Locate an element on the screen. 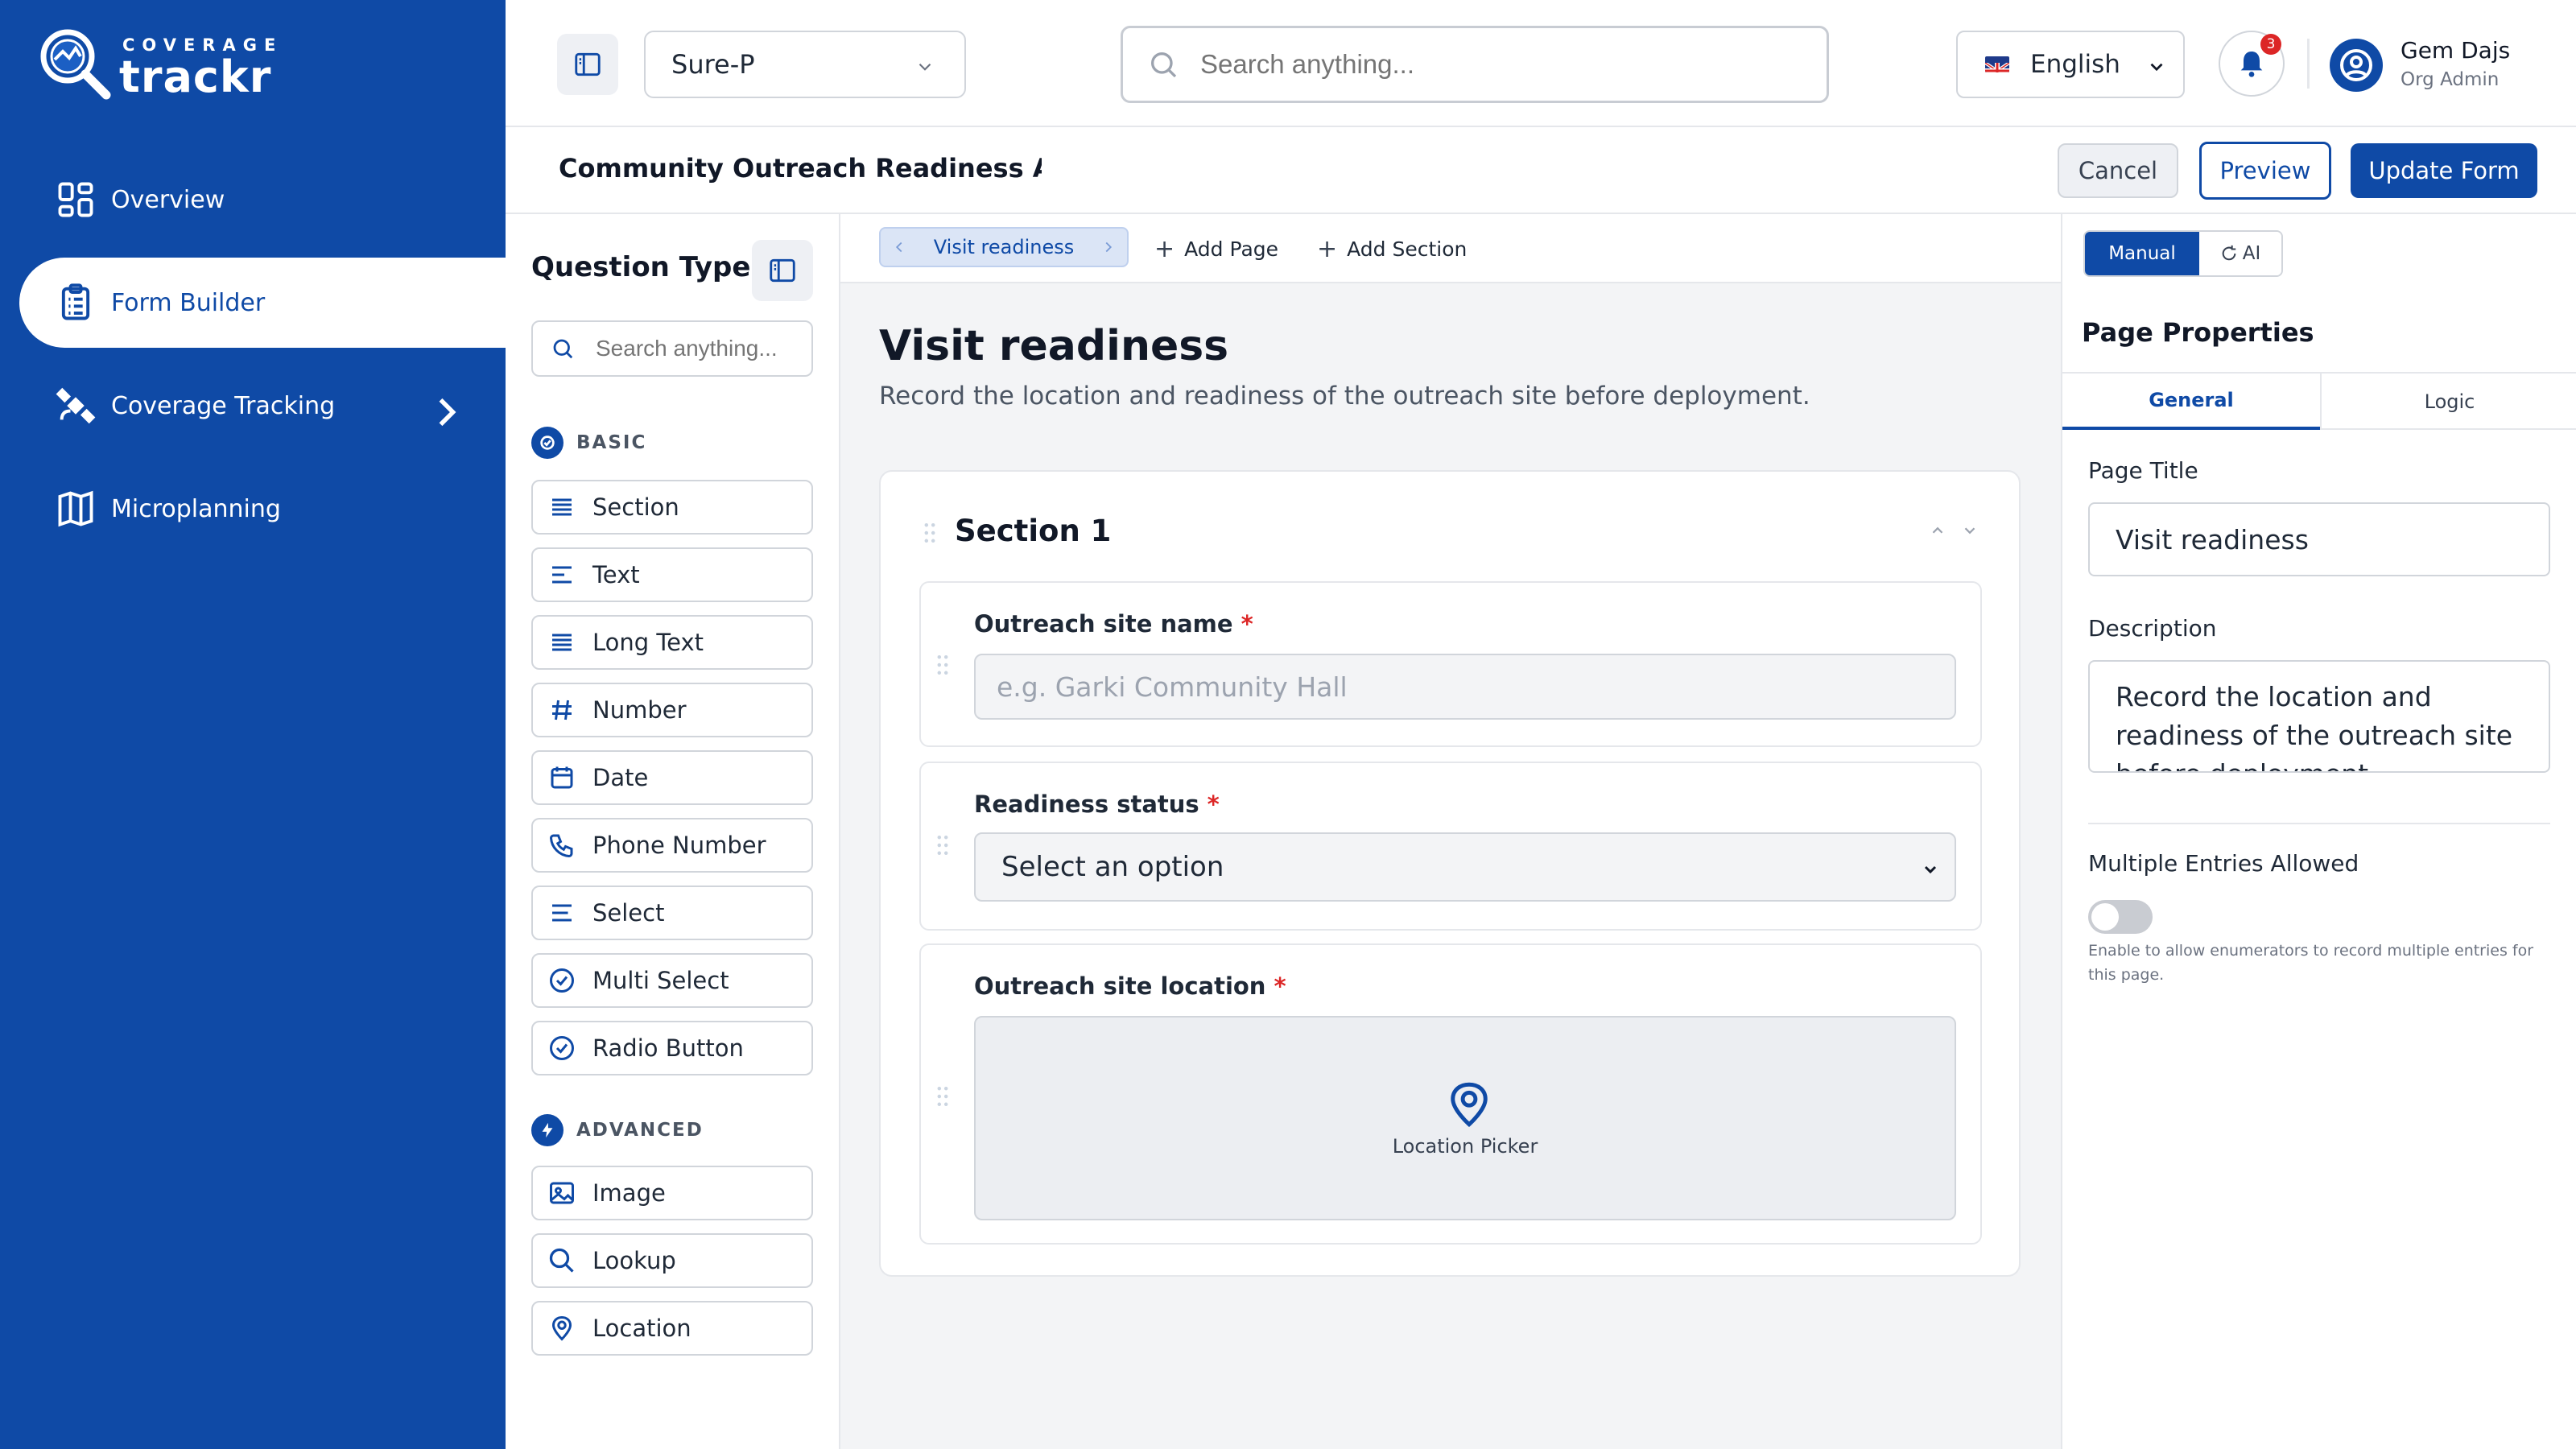 The height and width of the screenshot is (1449, 2576). field-label: Outreach site location * is located at coordinates (1130, 986).